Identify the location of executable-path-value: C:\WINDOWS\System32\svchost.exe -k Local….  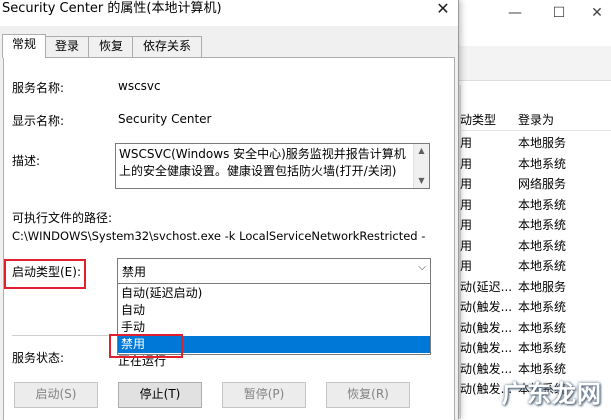
(219, 236).